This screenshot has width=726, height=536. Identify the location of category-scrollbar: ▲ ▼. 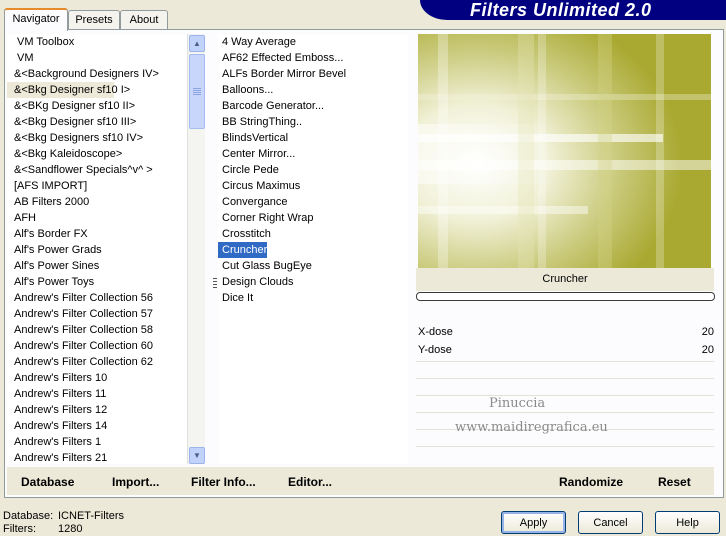
(196, 249).